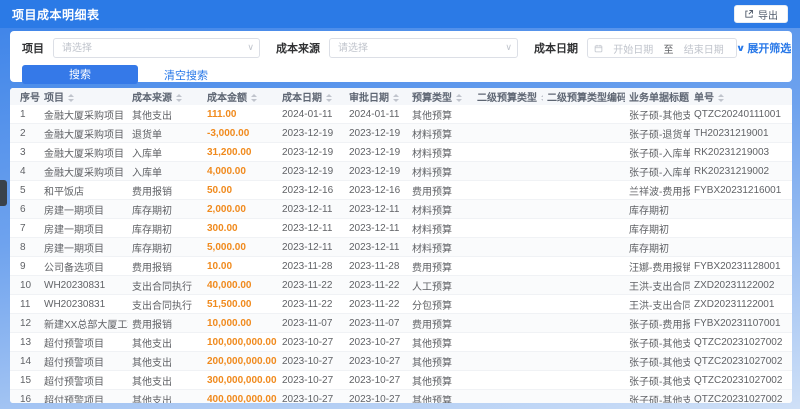 The height and width of the screenshot is (409, 800). Describe the element at coordinates (440, 171) in the screenshot. I see `table-cell: 材料预算` at that location.